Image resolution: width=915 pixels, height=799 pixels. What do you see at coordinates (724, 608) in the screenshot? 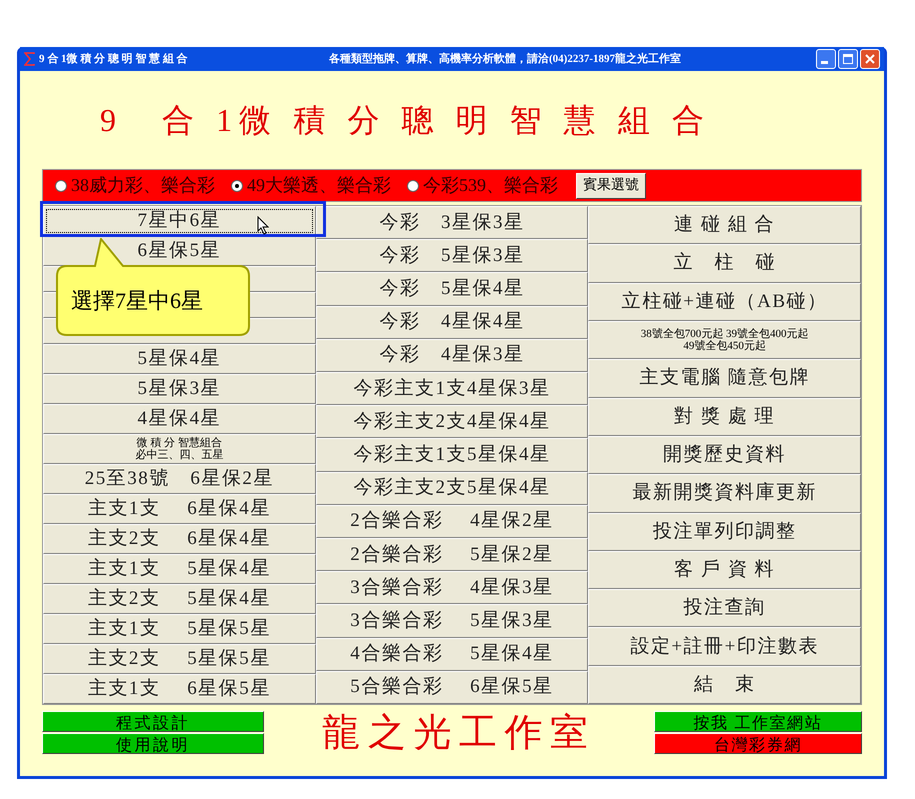
I see `menu-button: 投注查詢` at bounding box center [724, 608].